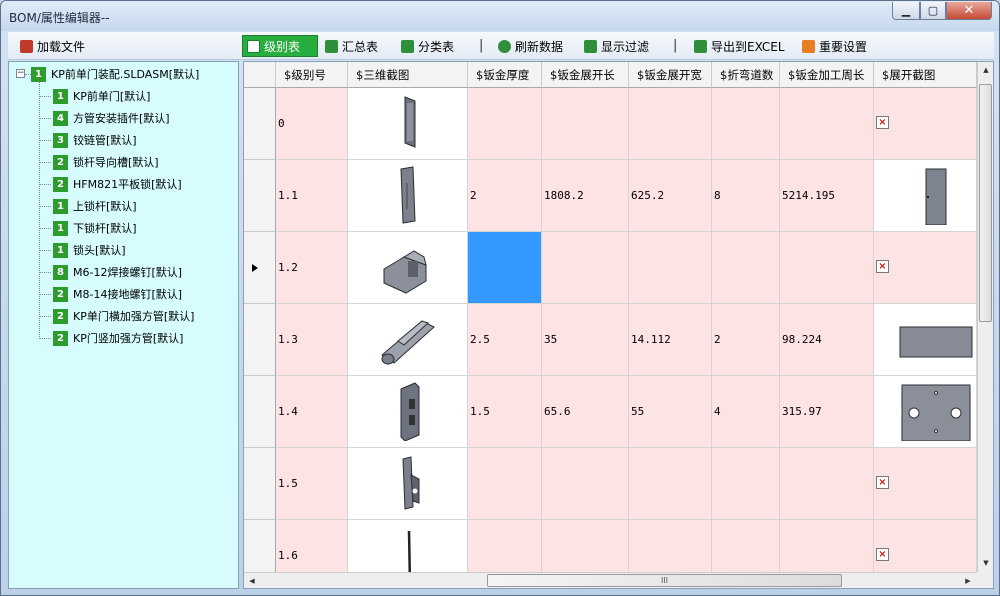 Image resolution: width=1000 pixels, height=596 pixels. Describe the element at coordinates (670, 75) in the screenshot. I see `column-header: $钣金展开宽` at that location.